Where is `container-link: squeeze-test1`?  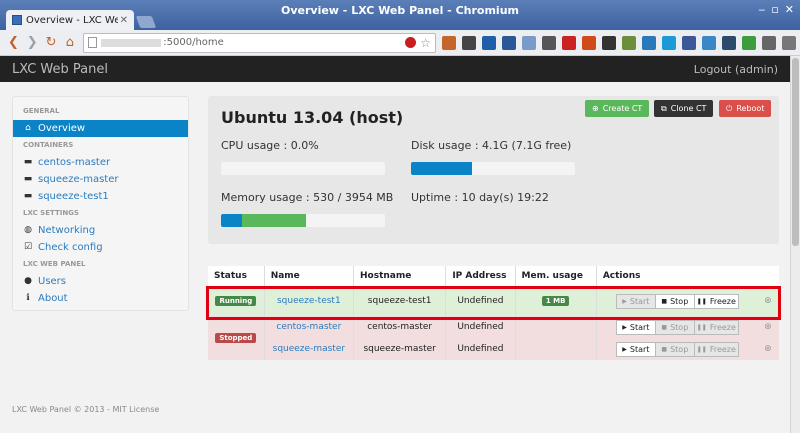
container-link: squeeze-test1 is located at coordinates (309, 301).